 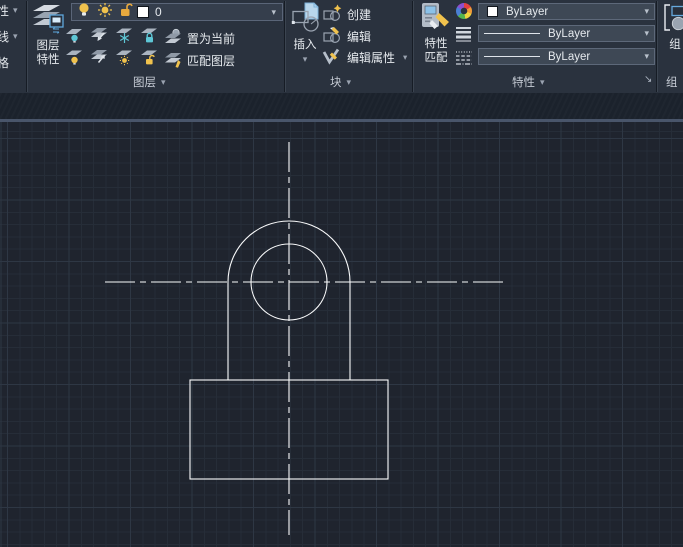 What do you see at coordinates (648, 79) in the screenshot?
I see `dialog-launcher-icon: ↘` at bounding box center [648, 79].